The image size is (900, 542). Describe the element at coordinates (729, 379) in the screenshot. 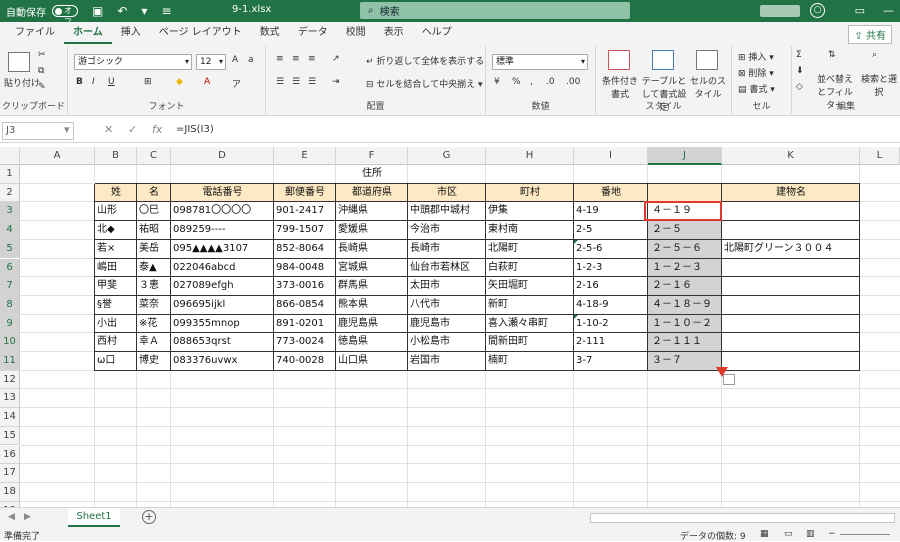

I see `autofill-options-icon` at that location.